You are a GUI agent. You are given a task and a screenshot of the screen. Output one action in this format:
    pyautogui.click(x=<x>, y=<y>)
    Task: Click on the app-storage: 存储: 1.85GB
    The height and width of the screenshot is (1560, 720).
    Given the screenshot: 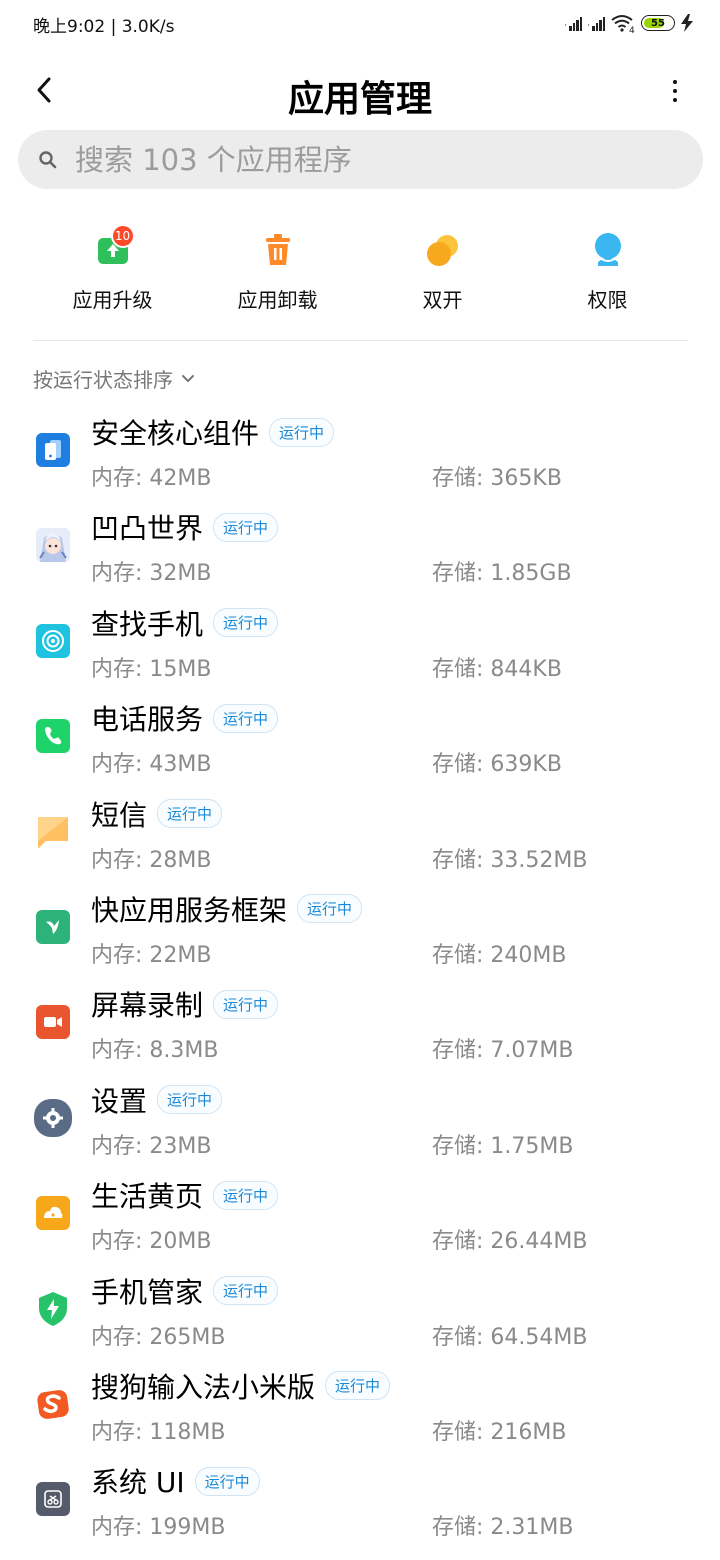 What is the action you would take?
    pyautogui.click(x=502, y=574)
    